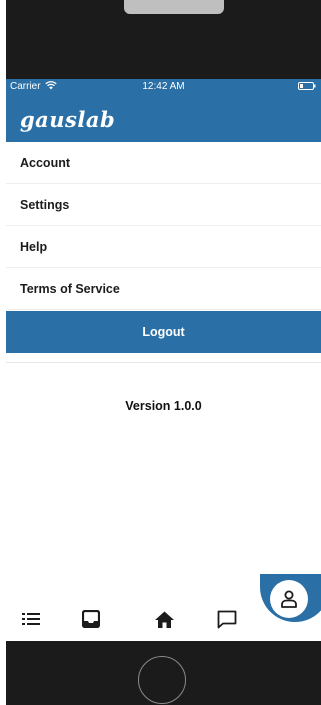 This screenshot has width=321, height=705. I want to click on home-icon, so click(164, 619).